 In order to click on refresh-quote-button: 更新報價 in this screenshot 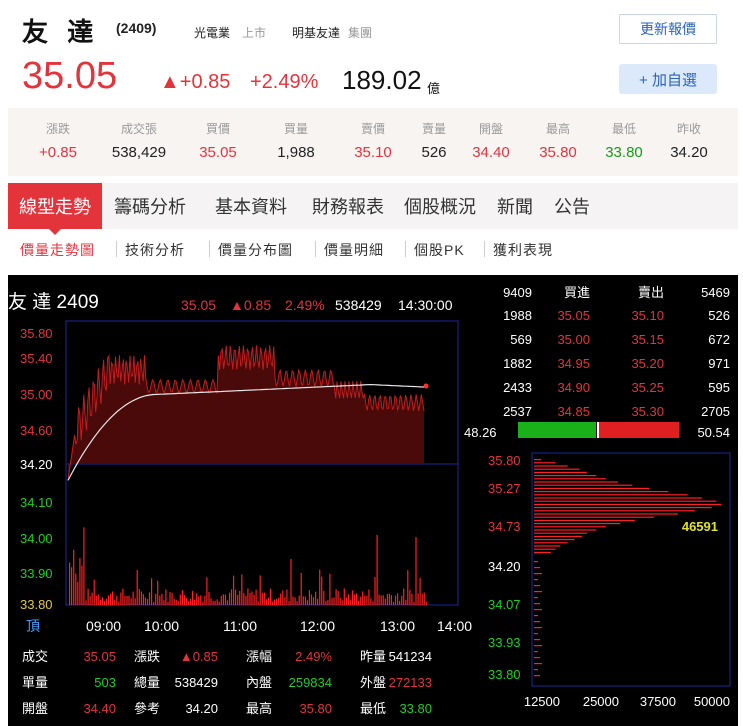, I will do `click(668, 29)`.